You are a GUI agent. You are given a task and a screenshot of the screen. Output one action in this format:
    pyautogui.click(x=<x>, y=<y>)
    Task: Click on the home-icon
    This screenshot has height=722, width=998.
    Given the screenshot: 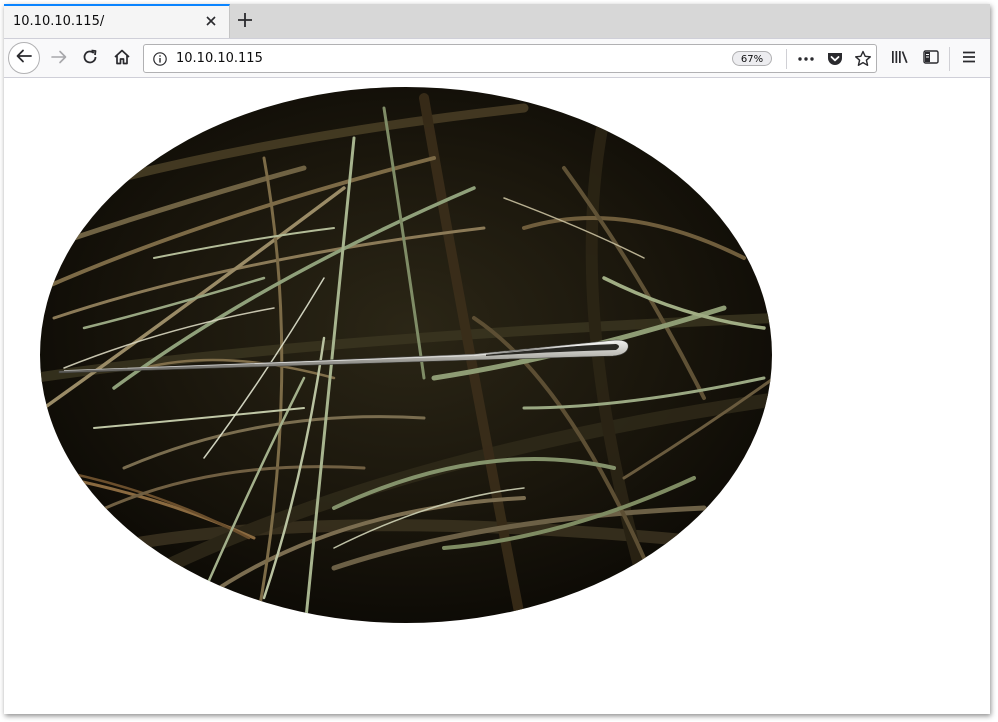 What is the action you would take?
    pyautogui.click(x=122, y=59)
    